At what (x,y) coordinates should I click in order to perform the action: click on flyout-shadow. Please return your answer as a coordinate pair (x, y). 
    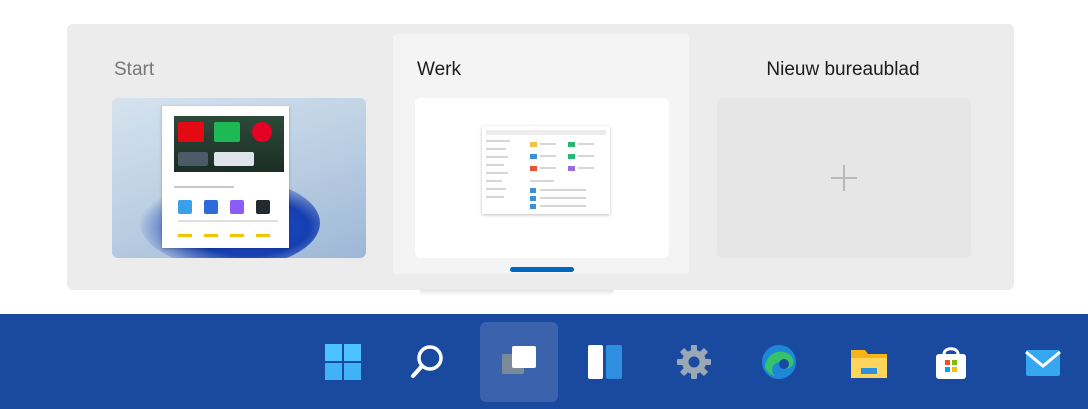
    Looking at the image, I should click on (517, 293).